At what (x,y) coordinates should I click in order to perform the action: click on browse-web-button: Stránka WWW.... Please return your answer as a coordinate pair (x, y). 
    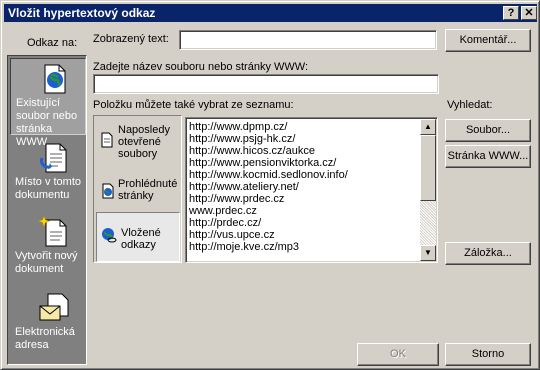
    Looking at the image, I should click on (488, 156).